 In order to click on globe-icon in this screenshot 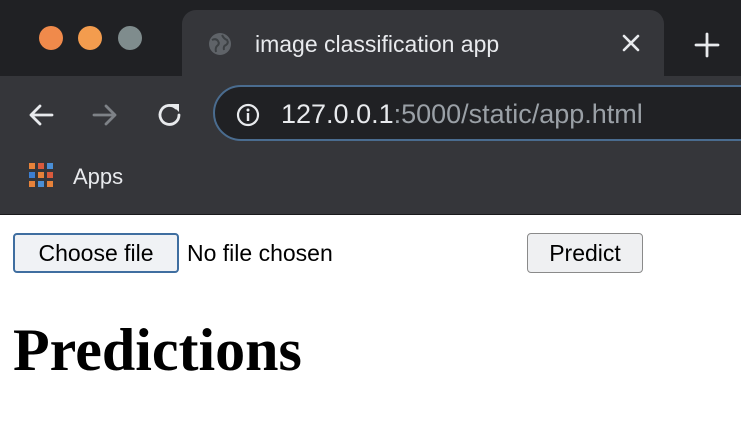, I will do `click(220, 44)`.